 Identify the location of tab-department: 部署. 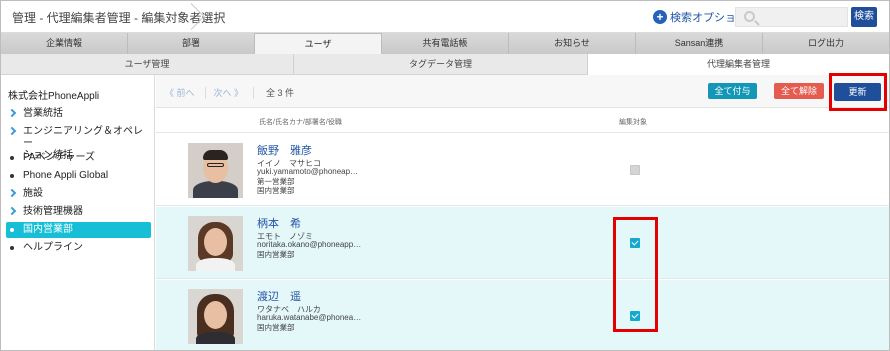
(191, 43).